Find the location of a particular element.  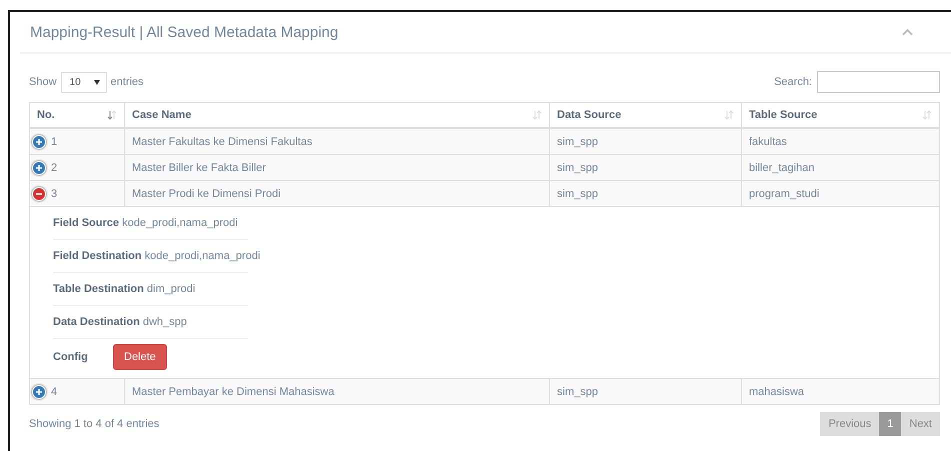

table-cell: Master Biller ke Fakta Biller is located at coordinates (337, 167).